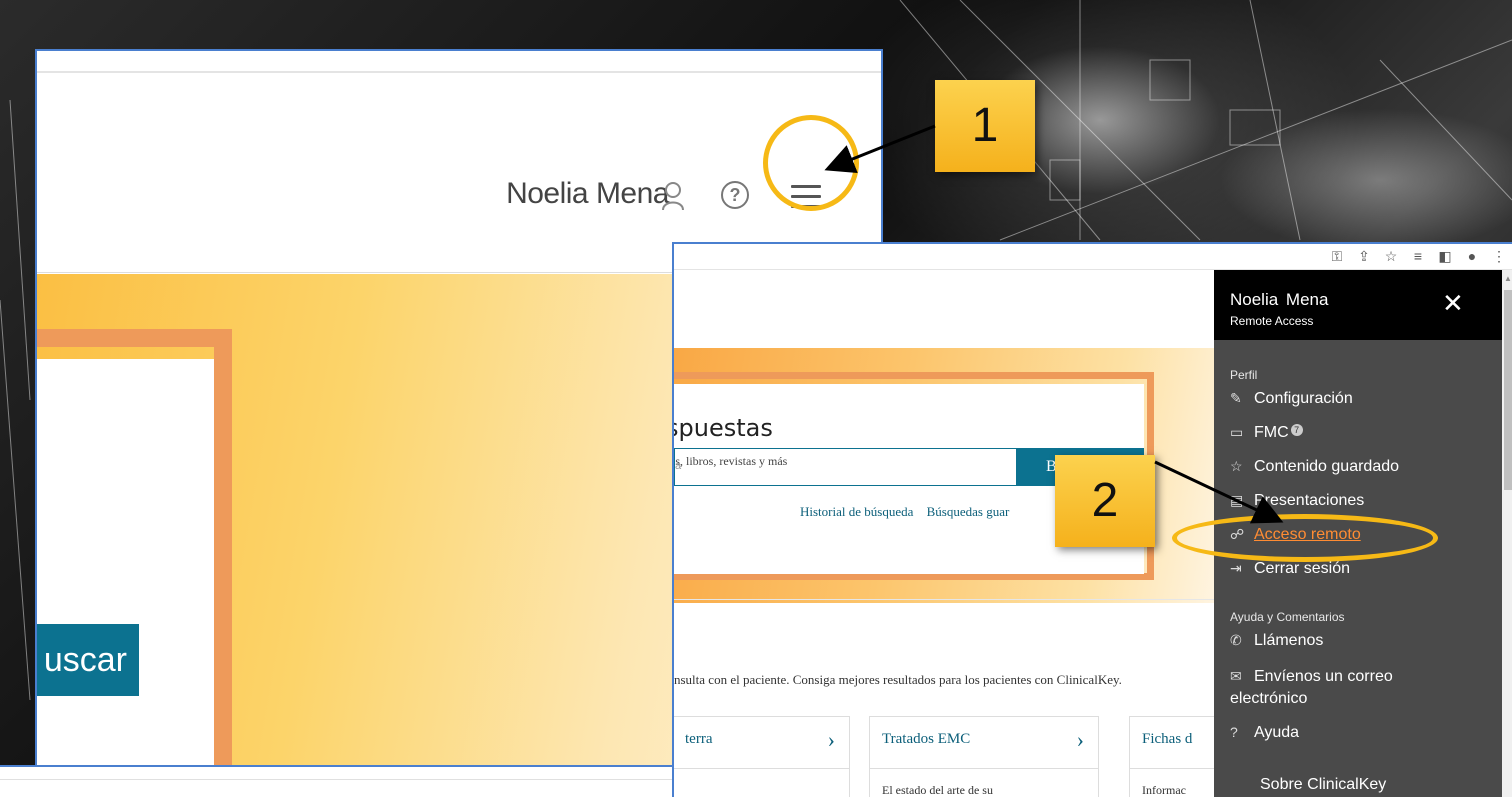  What do you see at coordinates (1105, 501) in the screenshot?
I see `step-2-callout: 2` at bounding box center [1105, 501].